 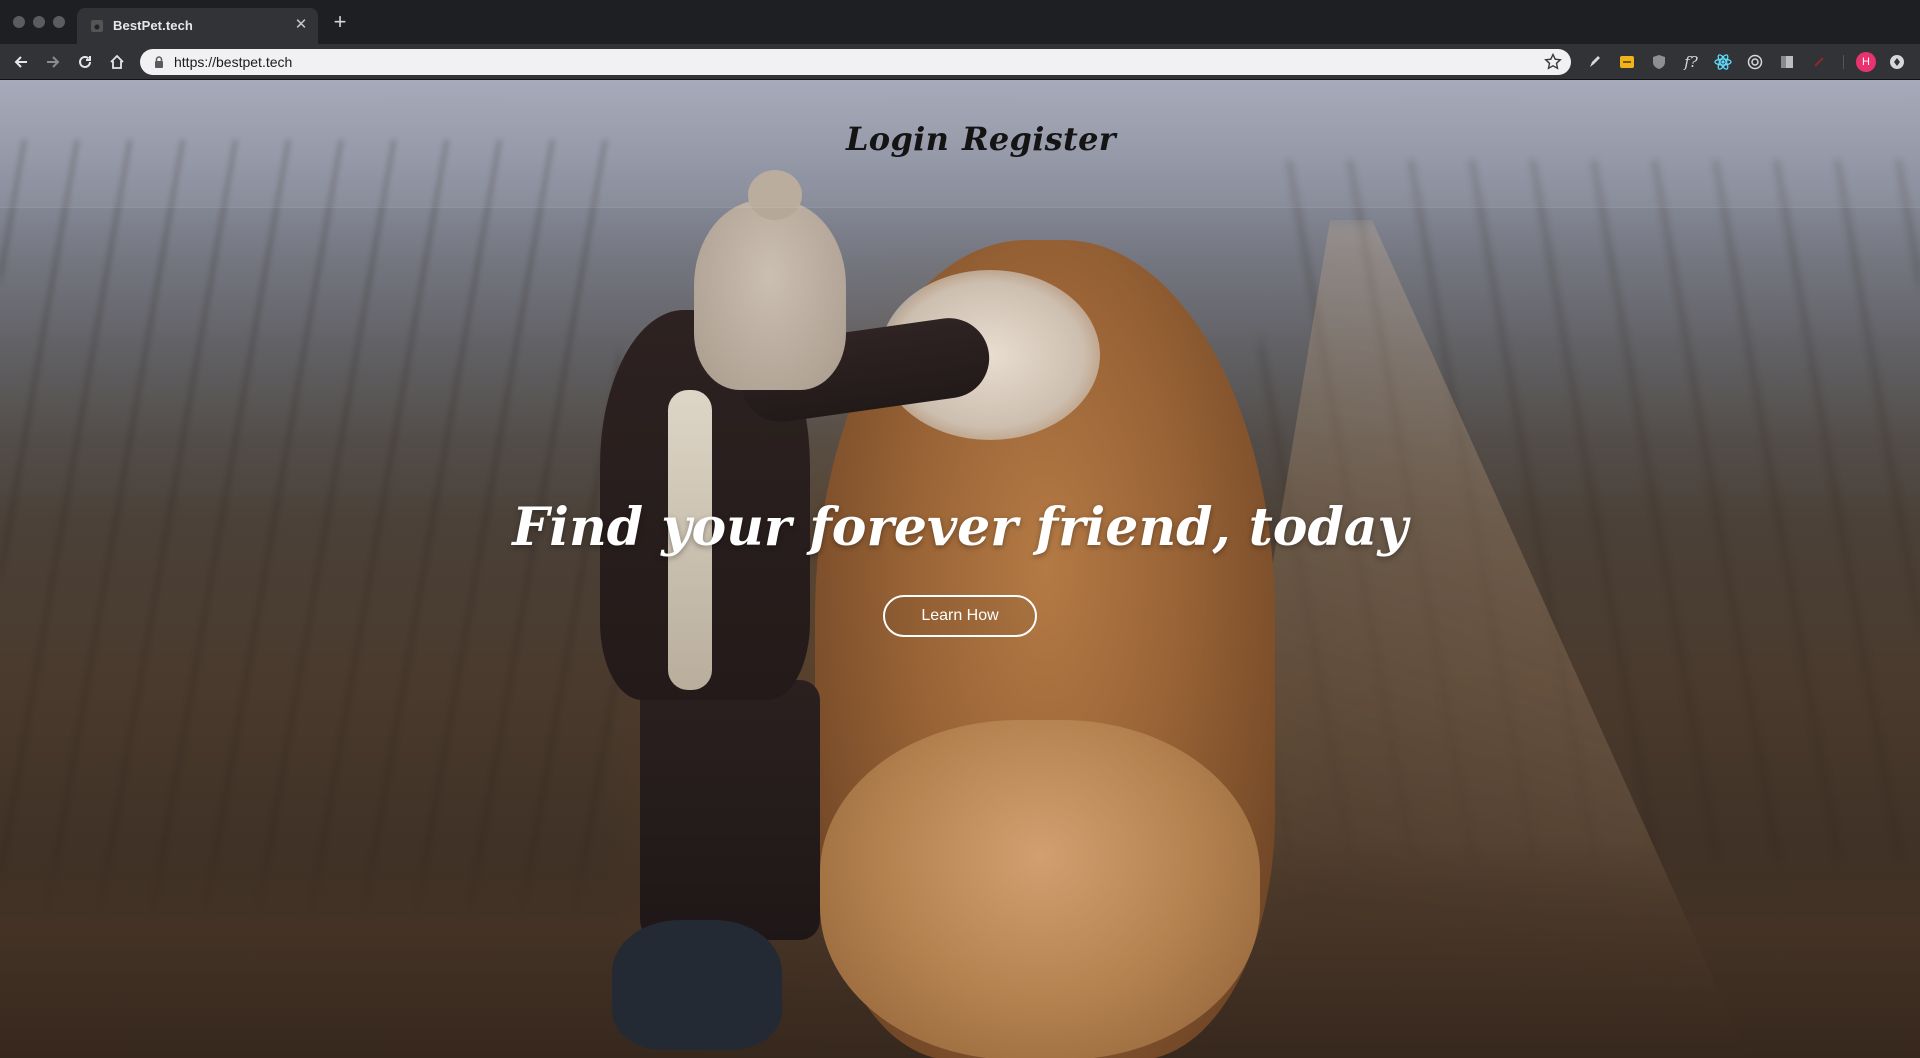 What do you see at coordinates (770, 295) in the screenshot?
I see `hero-child-hat` at bounding box center [770, 295].